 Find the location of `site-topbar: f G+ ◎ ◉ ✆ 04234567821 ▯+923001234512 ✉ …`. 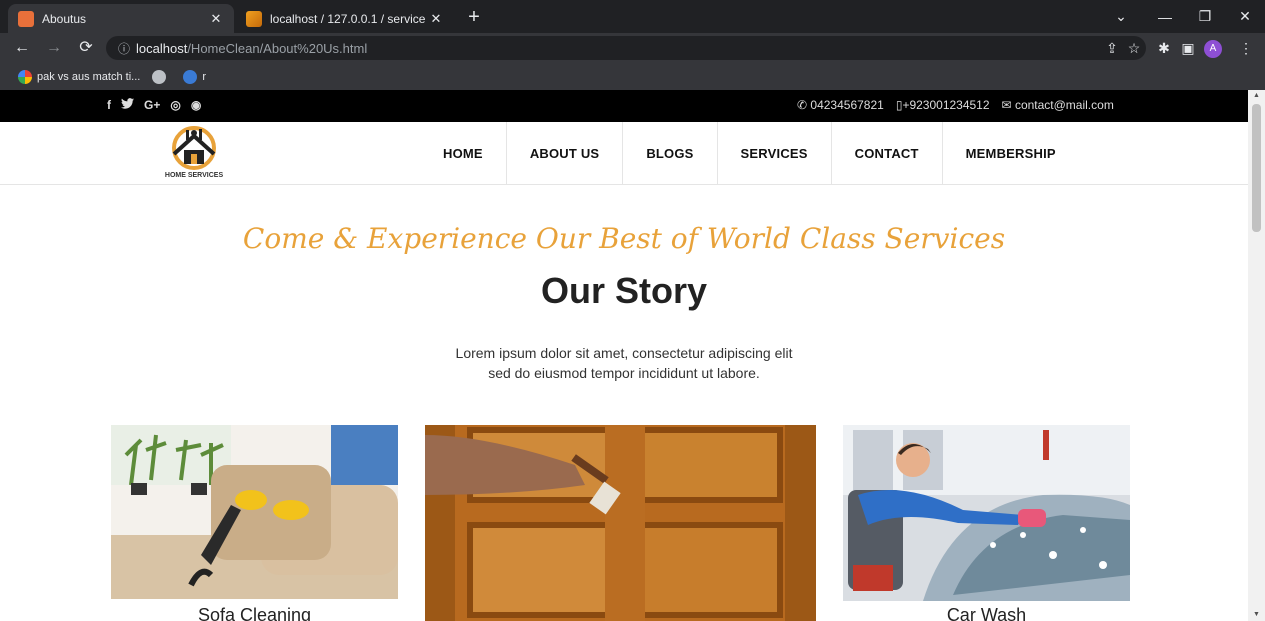

site-topbar: f G+ ◎ ◉ ✆ 04234567821 ▯+923001234512 ✉ … is located at coordinates (624, 106).